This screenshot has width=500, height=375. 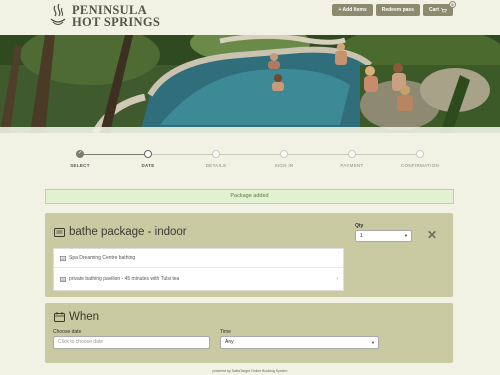 What do you see at coordinates (352, 10) in the screenshot?
I see `add-items-button: + Add Items` at bounding box center [352, 10].